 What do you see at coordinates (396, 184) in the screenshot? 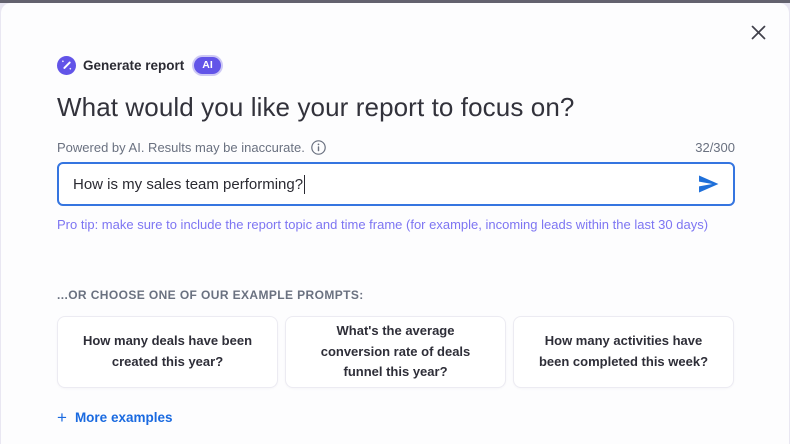
I see `report-focus-input: How is my sales team performing?` at bounding box center [396, 184].